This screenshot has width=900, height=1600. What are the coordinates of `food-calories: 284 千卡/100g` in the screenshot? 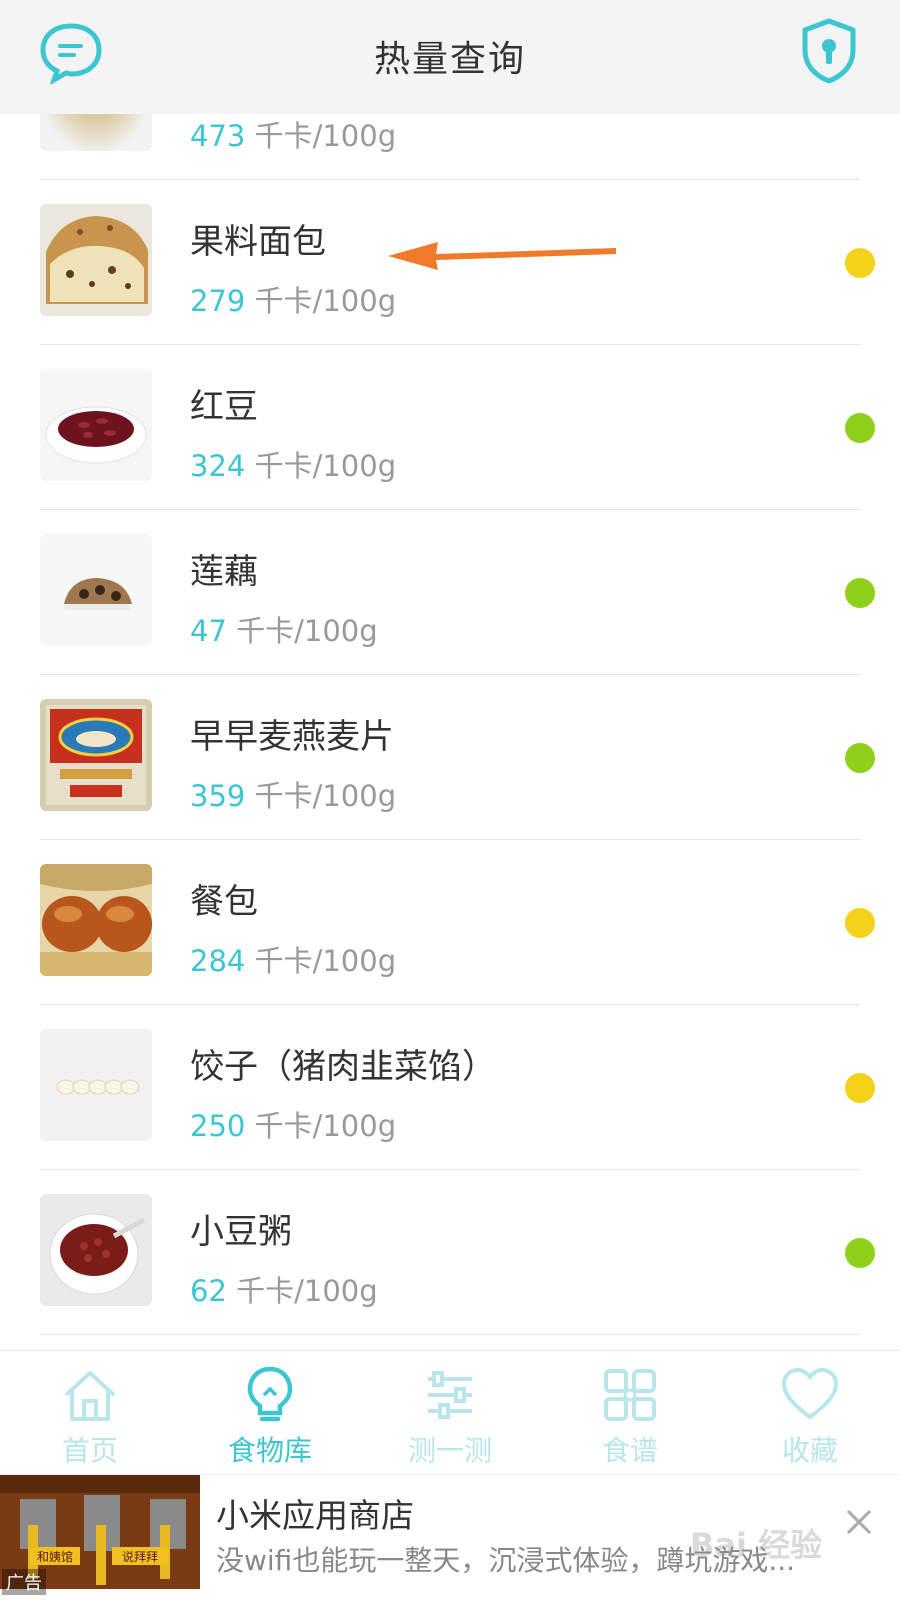 It's located at (293, 959).